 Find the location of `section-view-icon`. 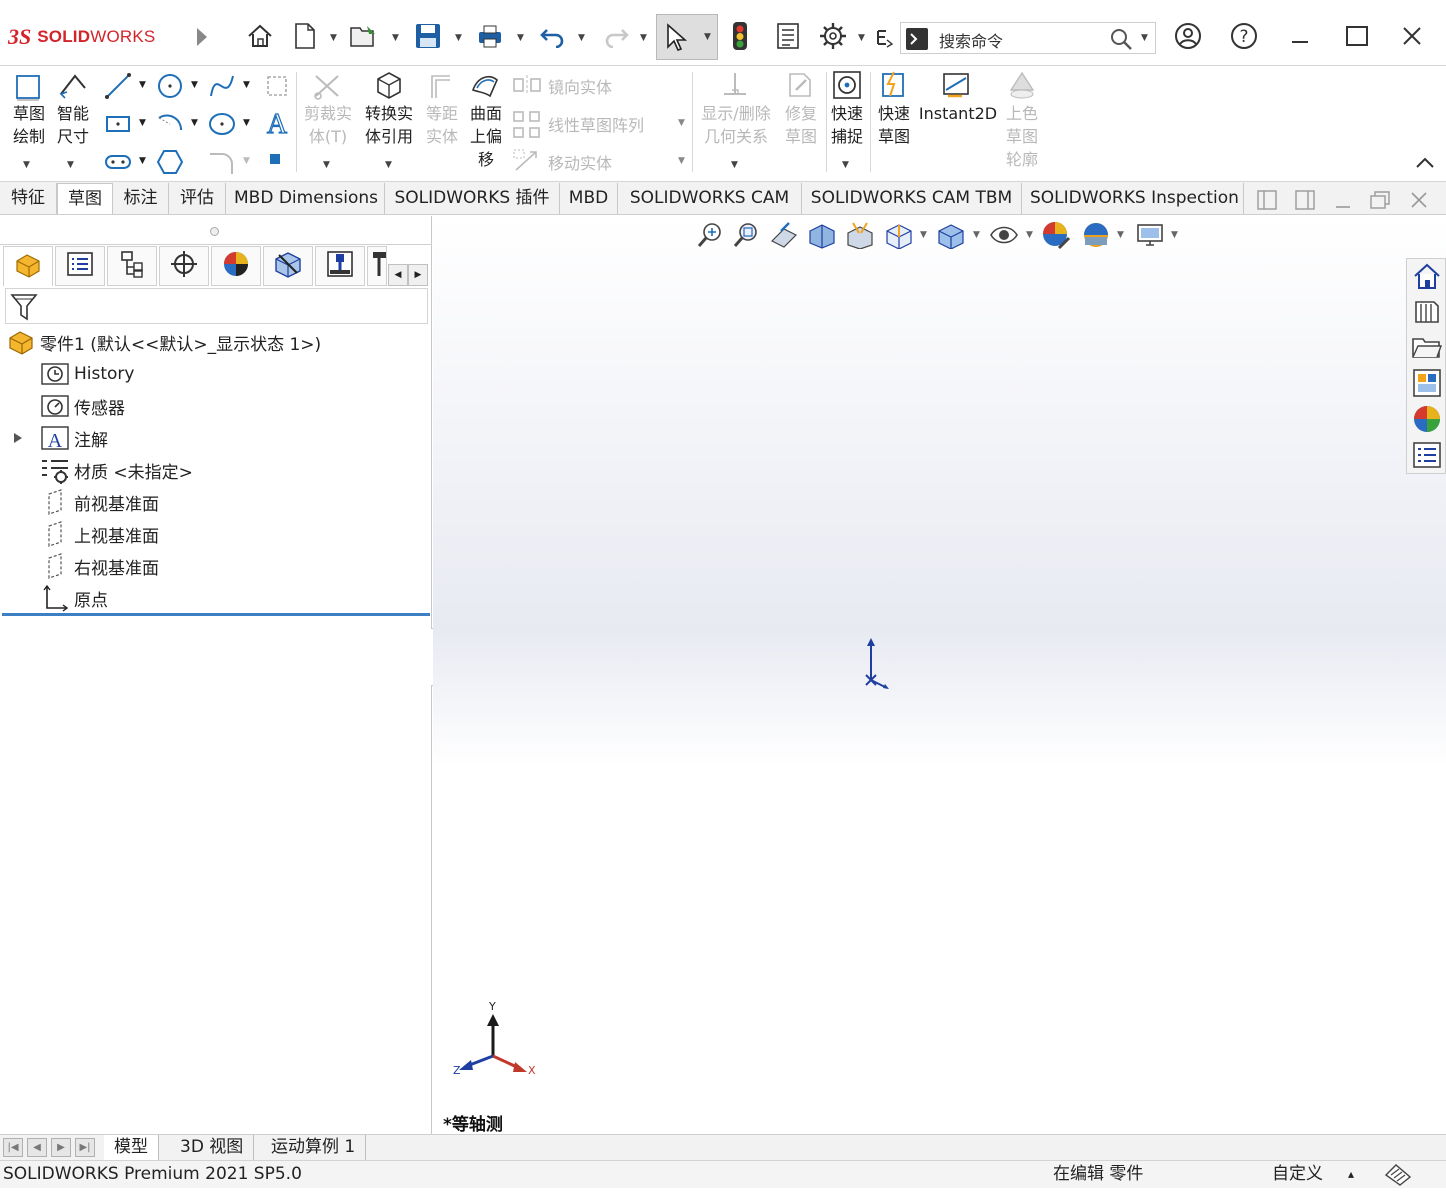

section-view-icon is located at coordinates (822, 235).